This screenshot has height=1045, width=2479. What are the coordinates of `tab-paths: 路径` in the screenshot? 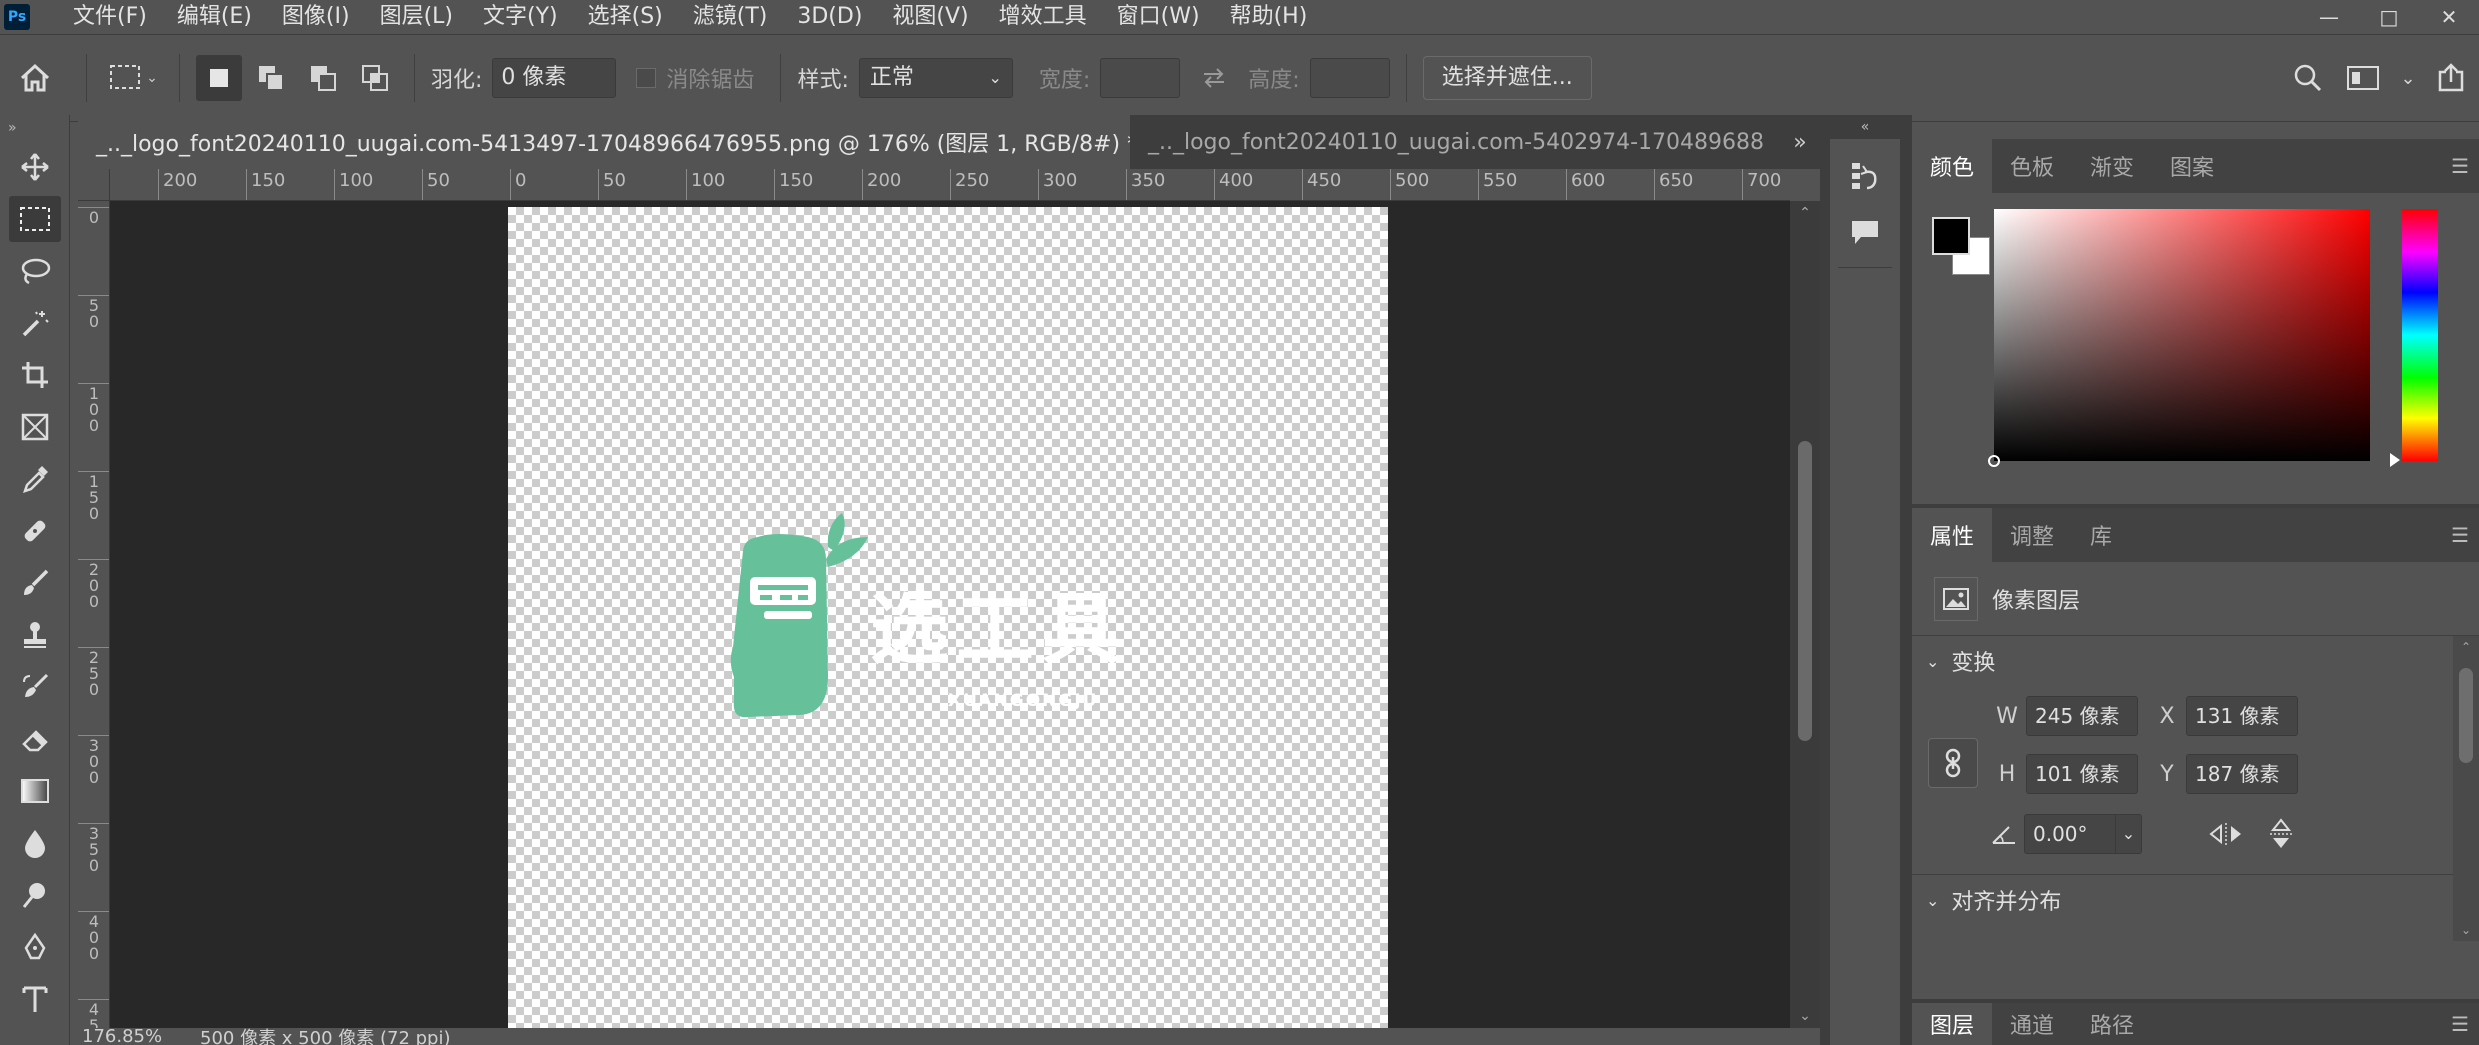 It's located at (2112, 1024).